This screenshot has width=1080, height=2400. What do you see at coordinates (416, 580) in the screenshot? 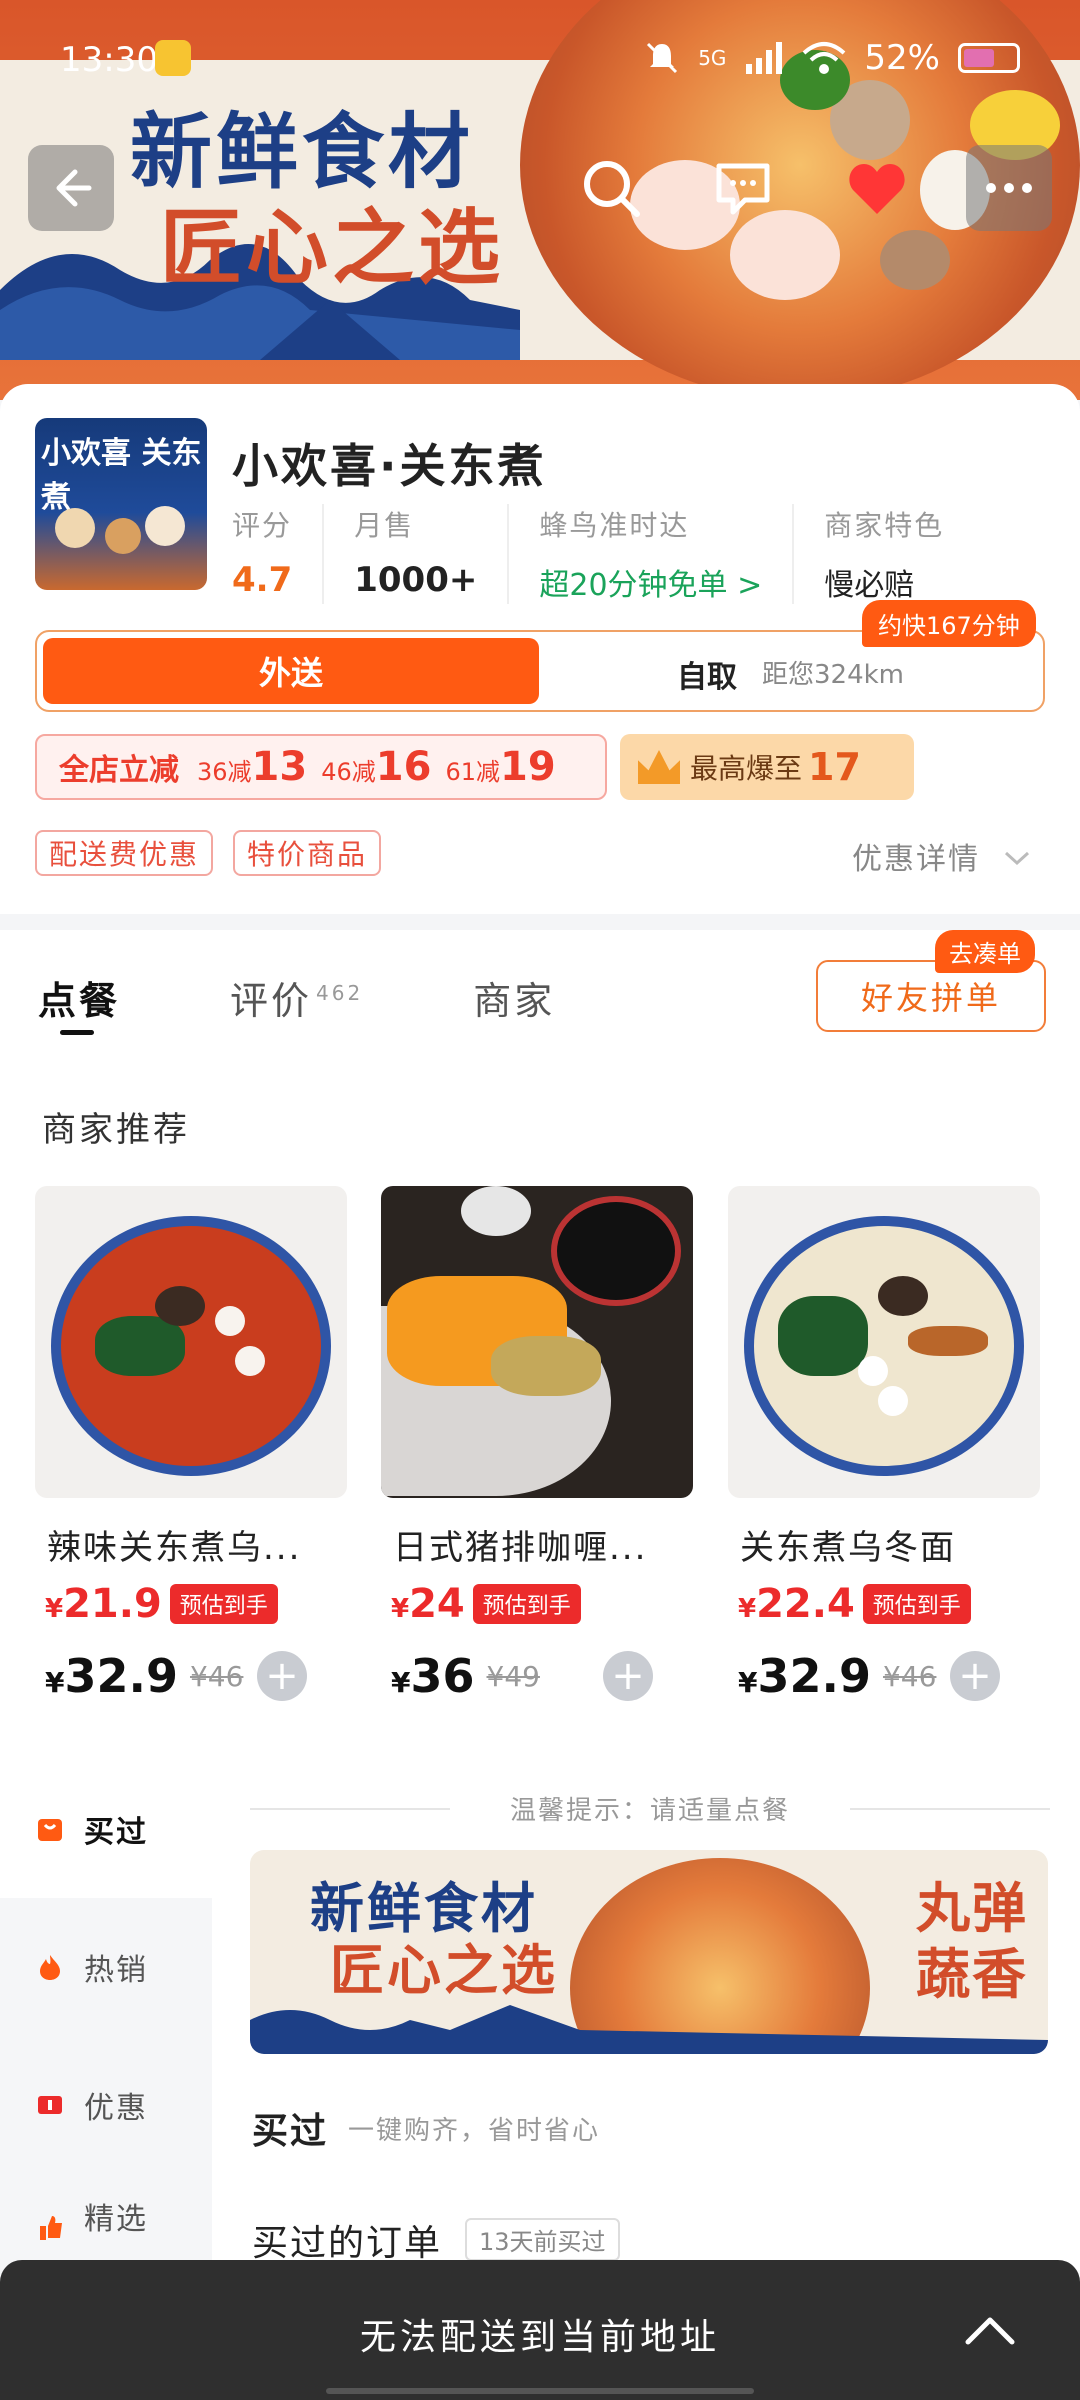
I see `monthly-sales-value: 1000+` at bounding box center [416, 580].